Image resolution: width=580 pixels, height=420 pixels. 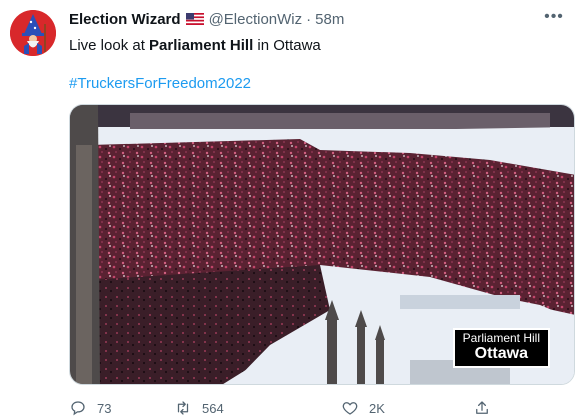 What do you see at coordinates (201, 45) in the screenshot?
I see `tweet-text-bold: Parliament Hill` at bounding box center [201, 45].